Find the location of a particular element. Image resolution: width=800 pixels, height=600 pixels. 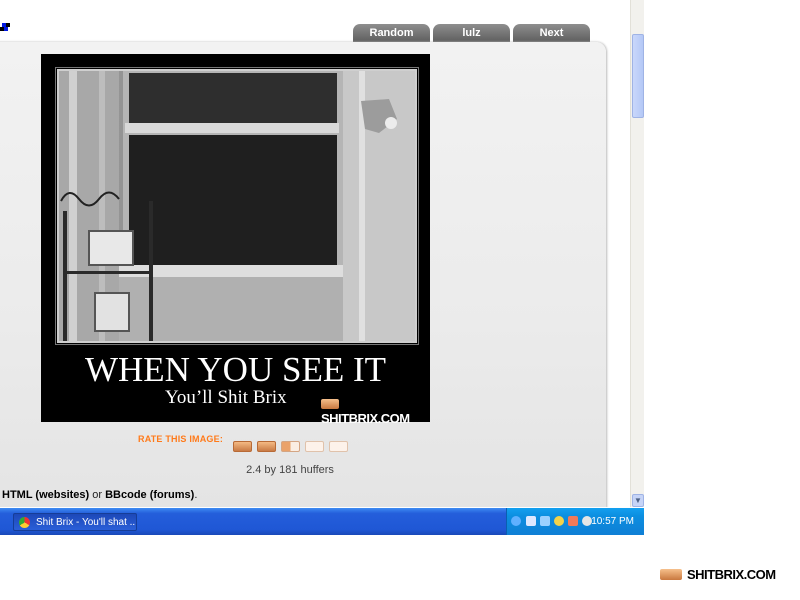

tray-expand-icon is located at coordinates (516, 521).